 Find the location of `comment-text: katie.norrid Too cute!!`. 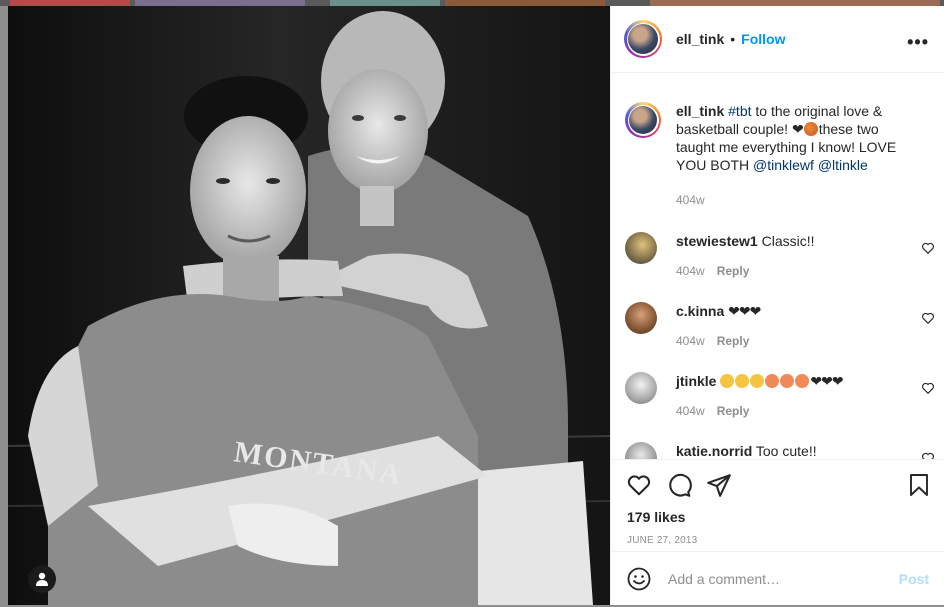

comment-text: katie.norrid Too cute!! is located at coordinates (785, 450).